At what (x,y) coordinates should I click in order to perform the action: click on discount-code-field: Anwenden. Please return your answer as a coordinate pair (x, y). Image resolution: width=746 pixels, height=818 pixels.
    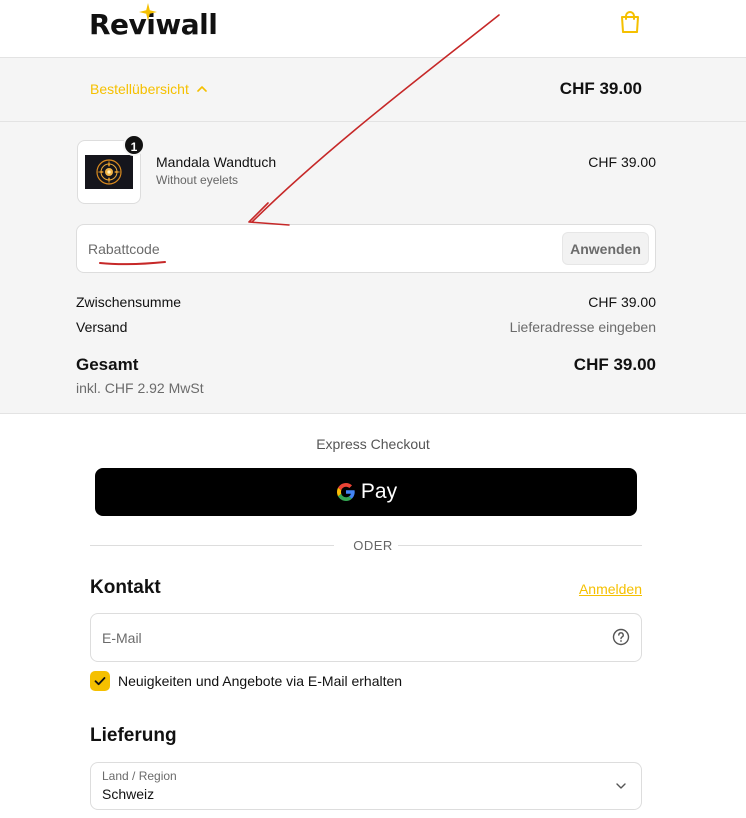
    Looking at the image, I should click on (366, 248).